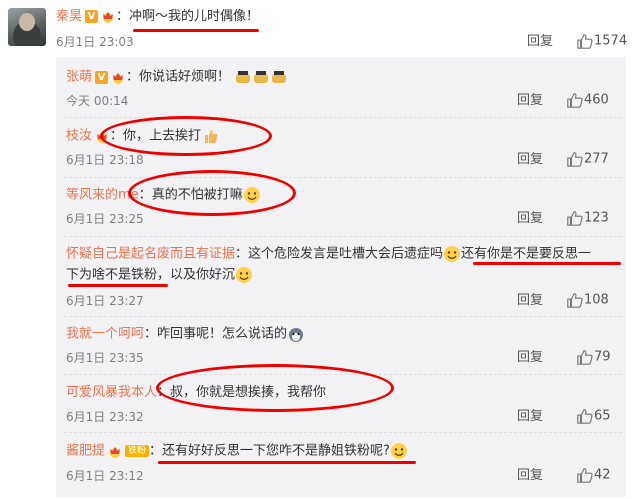 This screenshot has height=499, width=640. What do you see at coordinates (27, 27) in the screenshot?
I see `avatar` at bounding box center [27, 27].